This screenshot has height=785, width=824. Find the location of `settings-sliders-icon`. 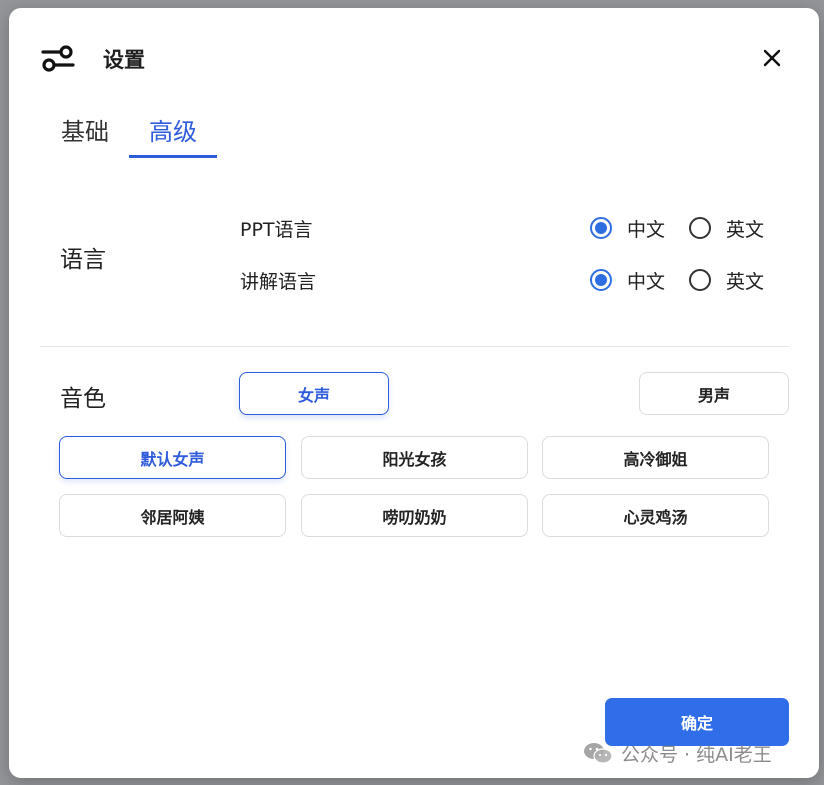

settings-sliders-icon is located at coordinates (58, 59).